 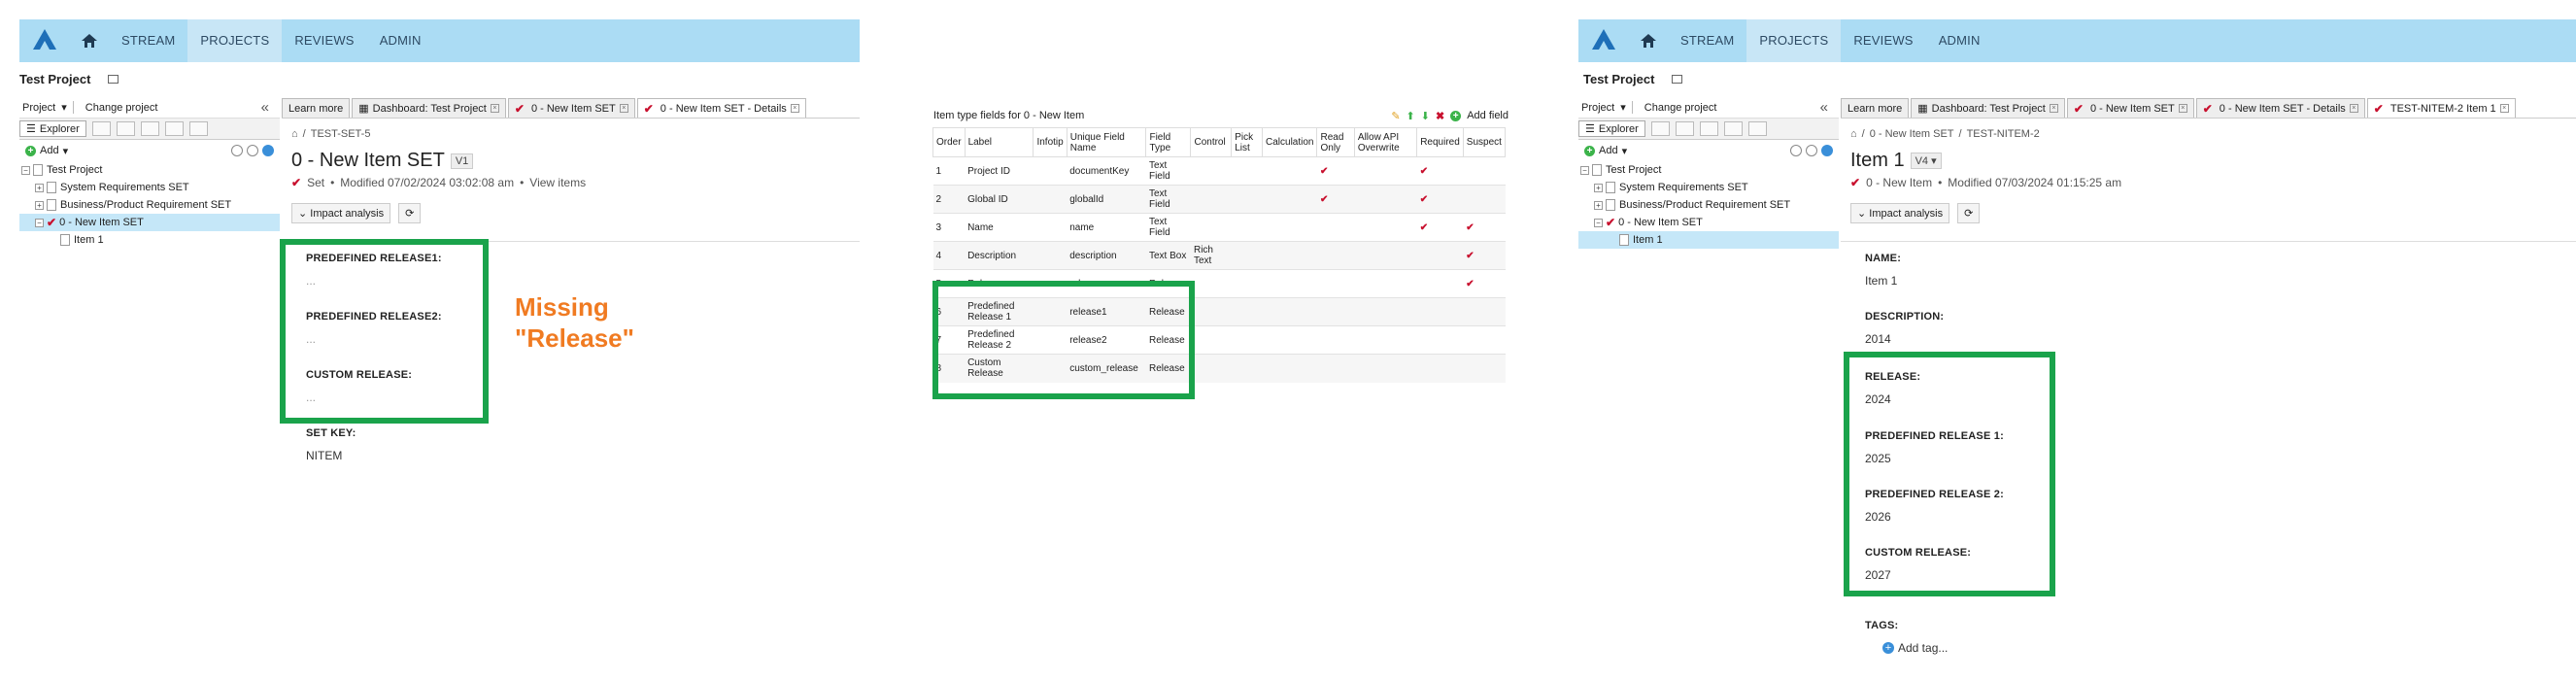 I want to click on nav-reviews: REVIEWS, so click(x=1883, y=40).